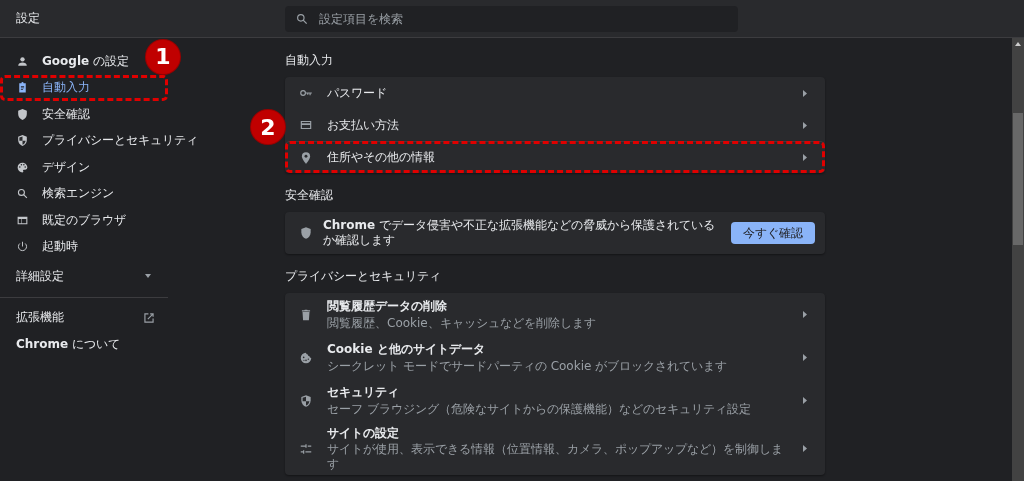  Describe the element at coordinates (555, 314) in the screenshot. I see `settings-row: 閲覧履歴データの削除 閲覧履歴、Cookie、キャッシュなどを削除します` at that location.